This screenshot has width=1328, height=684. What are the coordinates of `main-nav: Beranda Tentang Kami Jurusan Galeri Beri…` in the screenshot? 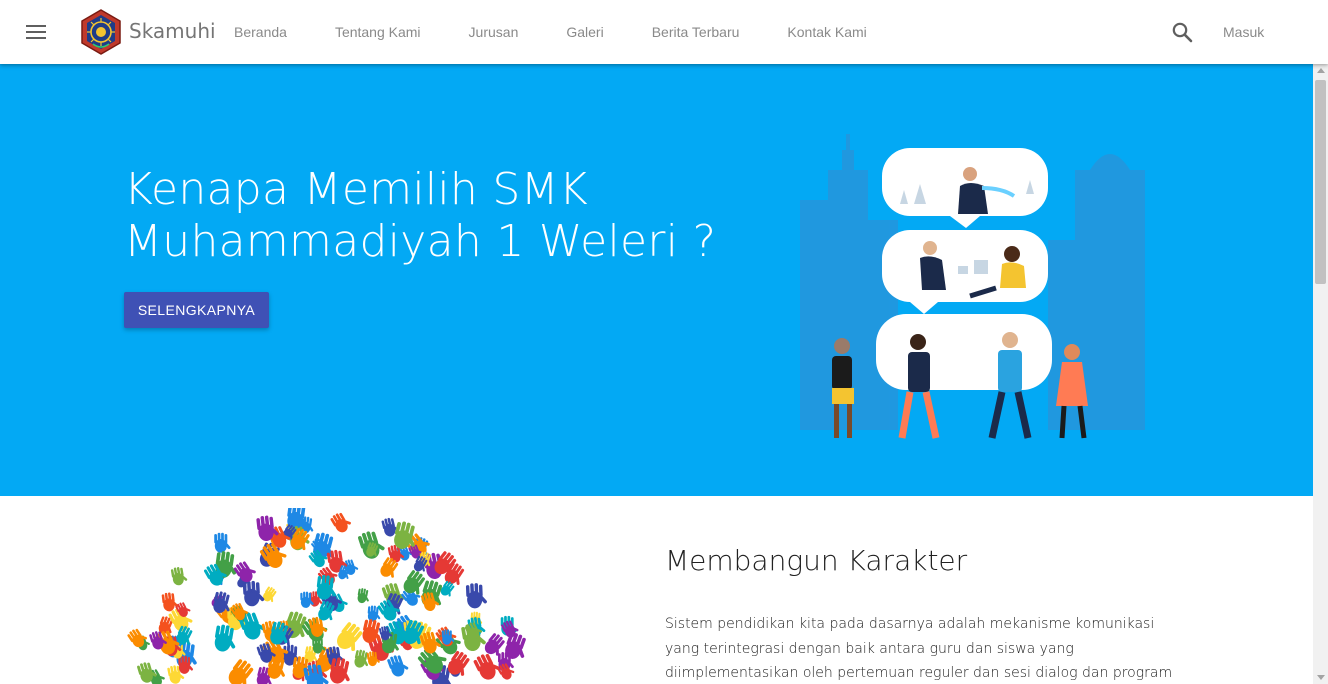 It's located at (574, 32).